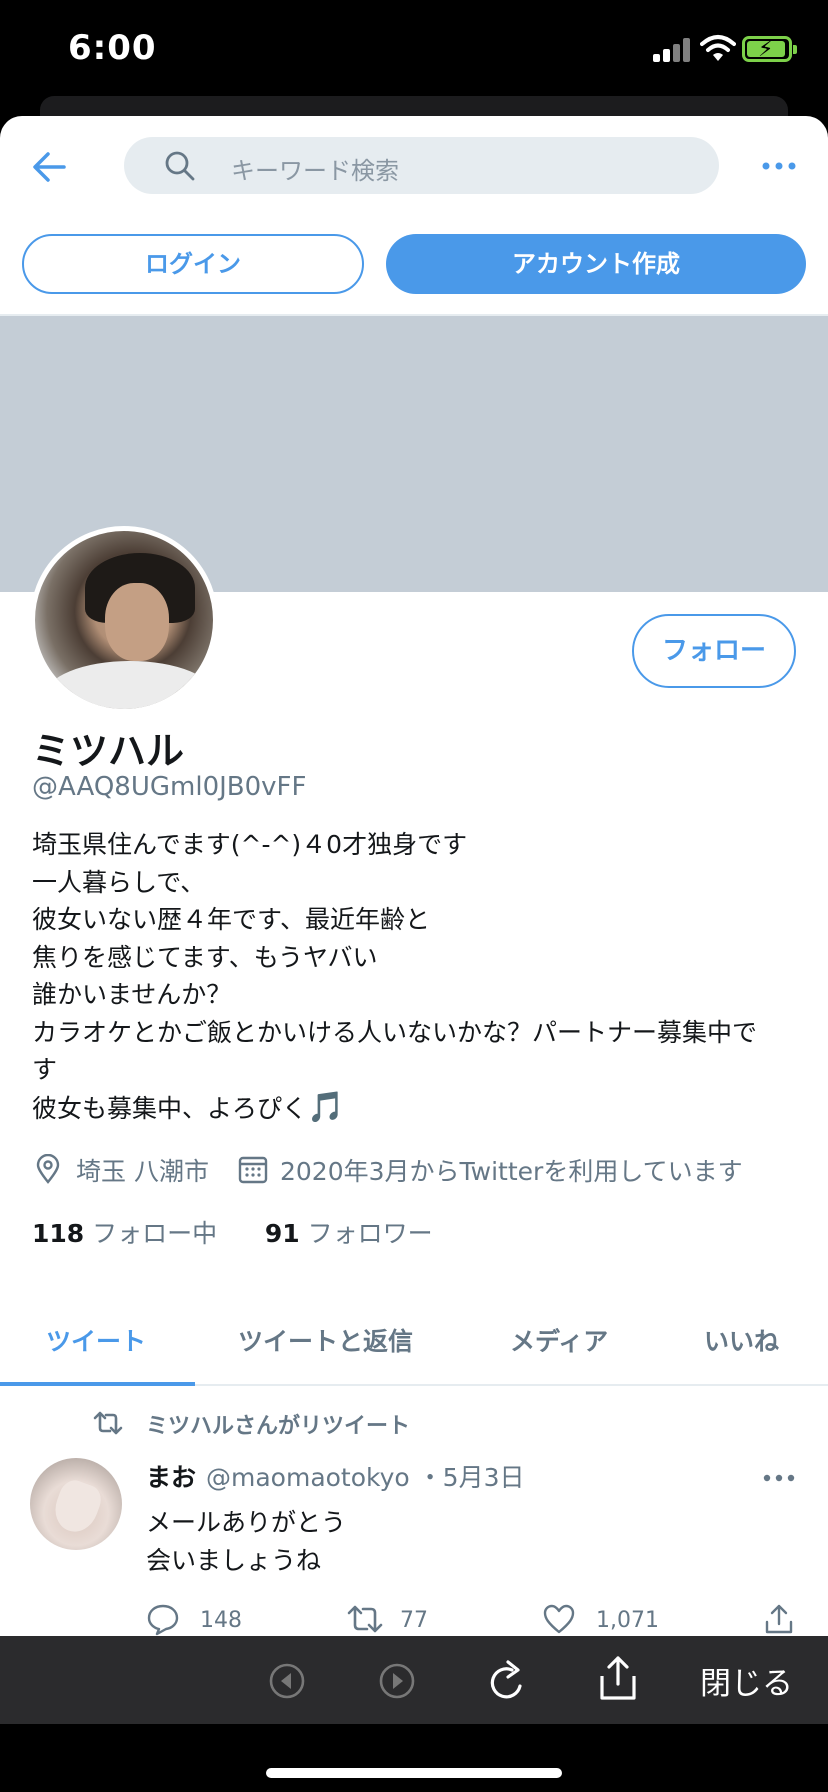  I want to click on reply-count: 148, so click(221, 1620).